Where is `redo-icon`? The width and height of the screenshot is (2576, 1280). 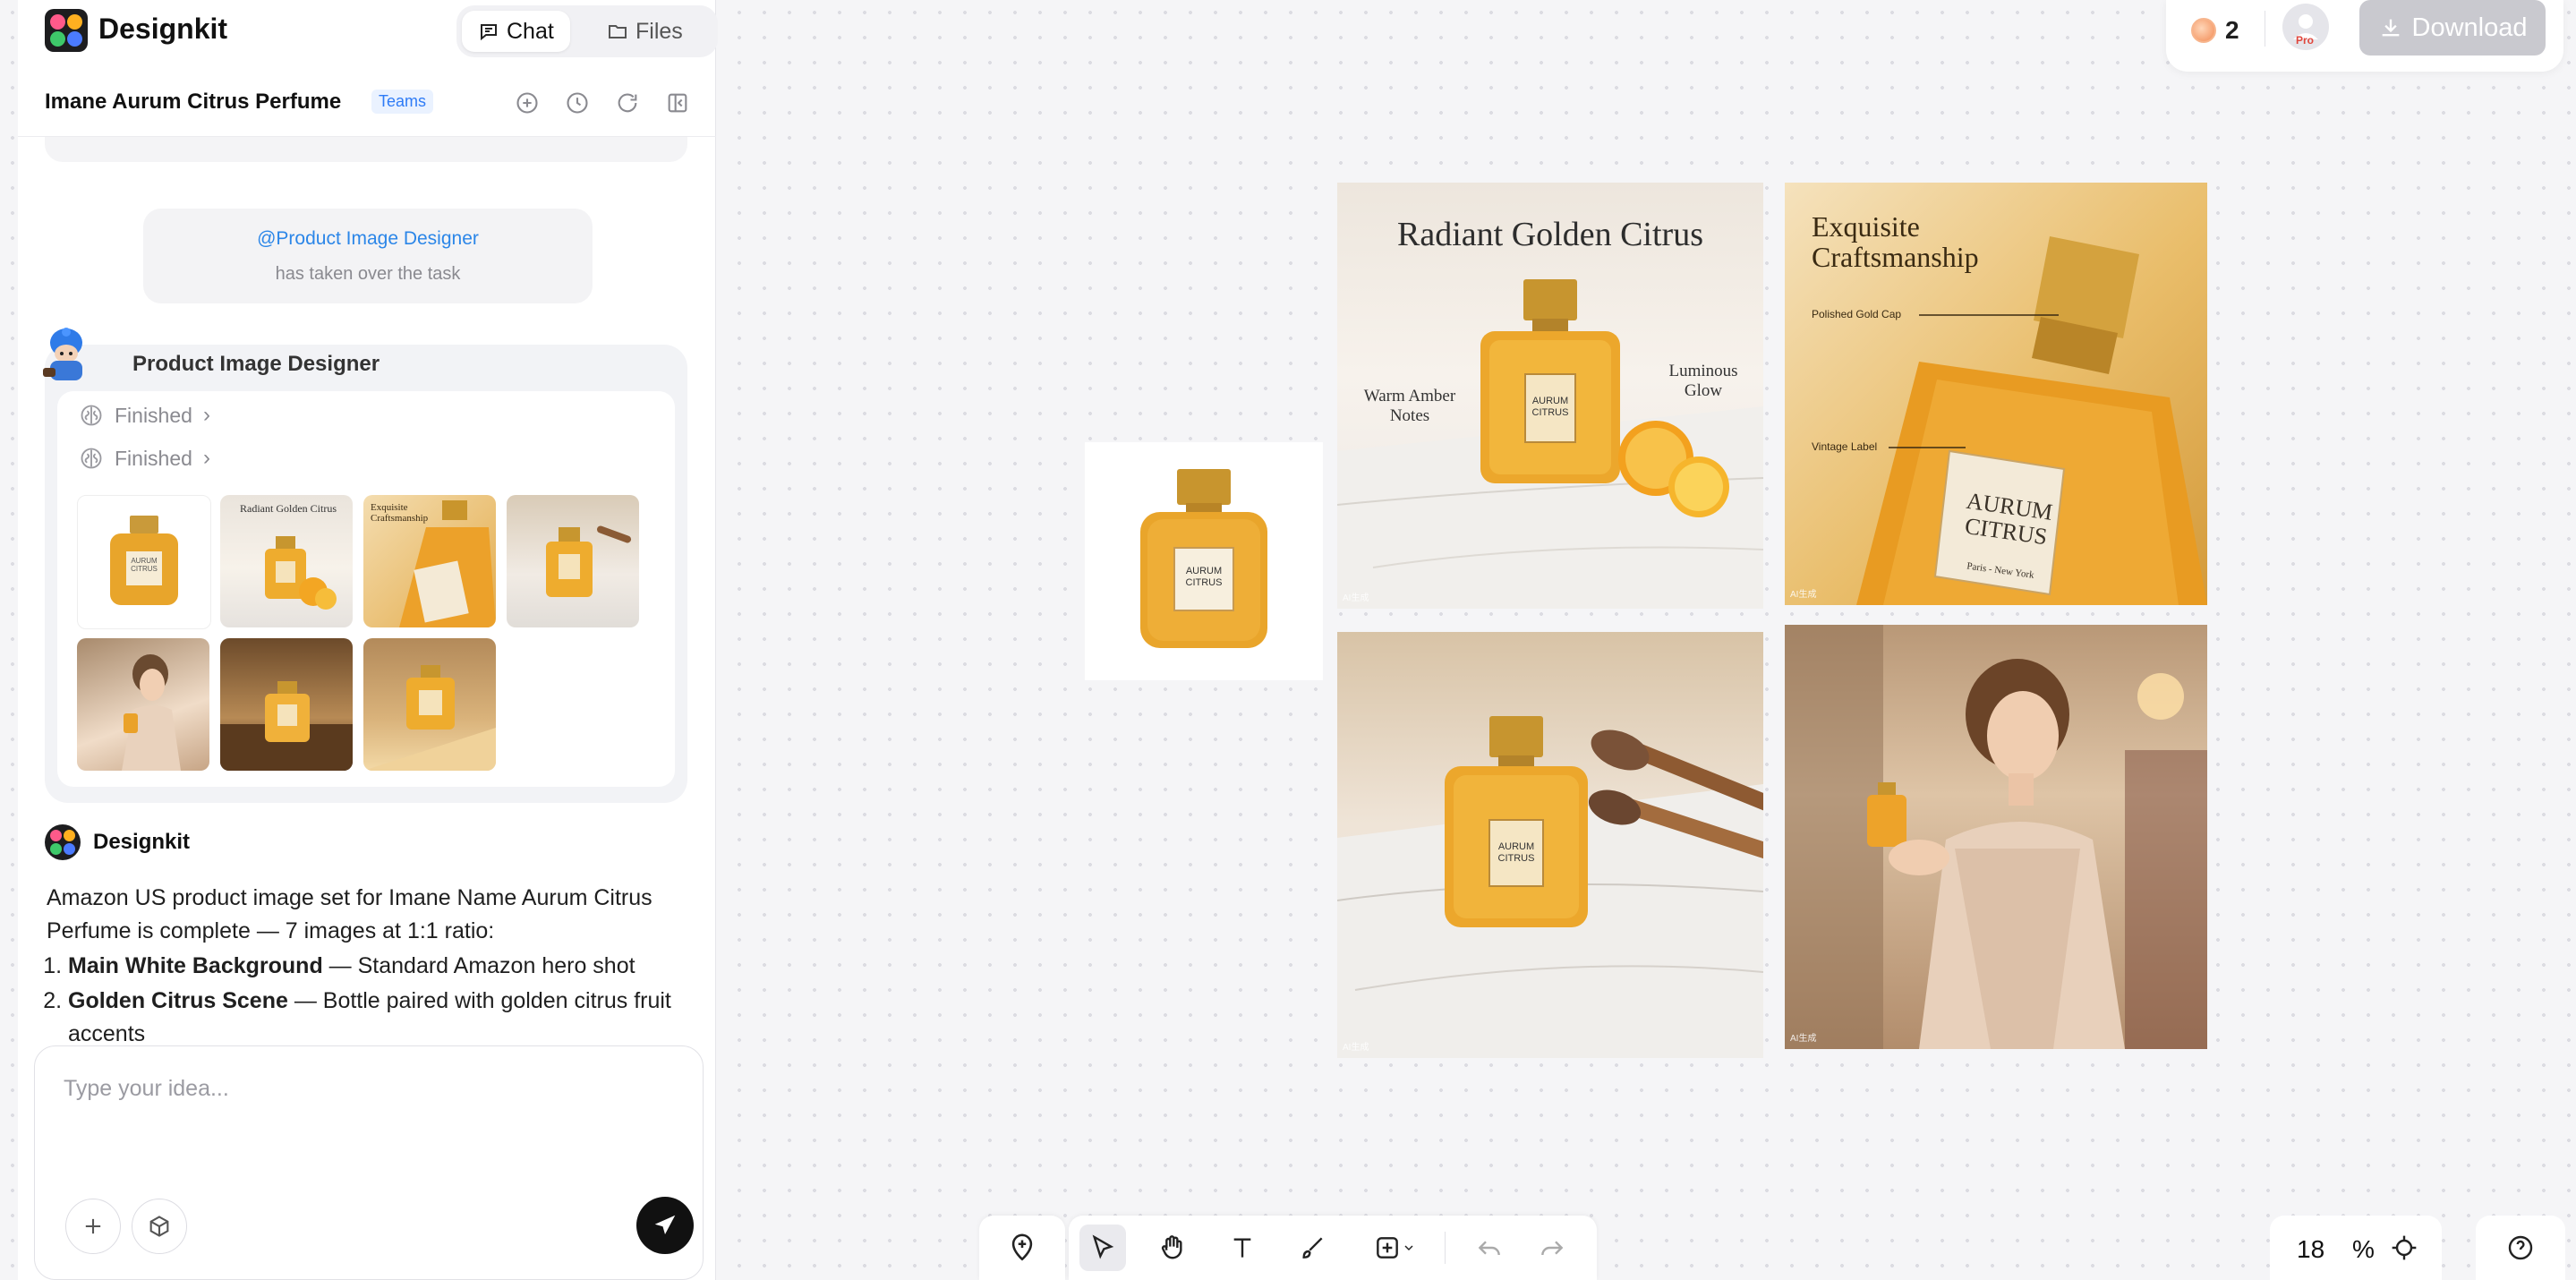
redo-icon is located at coordinates (1552, 1248).